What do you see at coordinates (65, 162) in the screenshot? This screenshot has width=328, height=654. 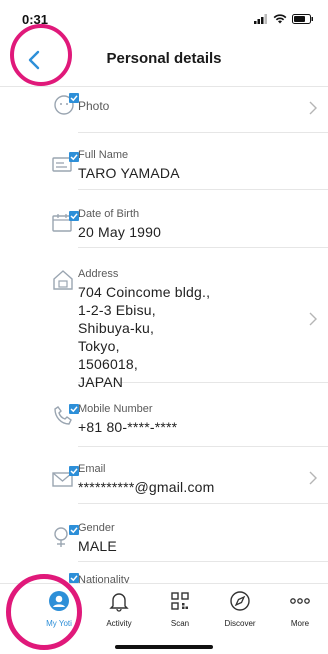 I see `id-card-icon` at bounding box center [65, 162].